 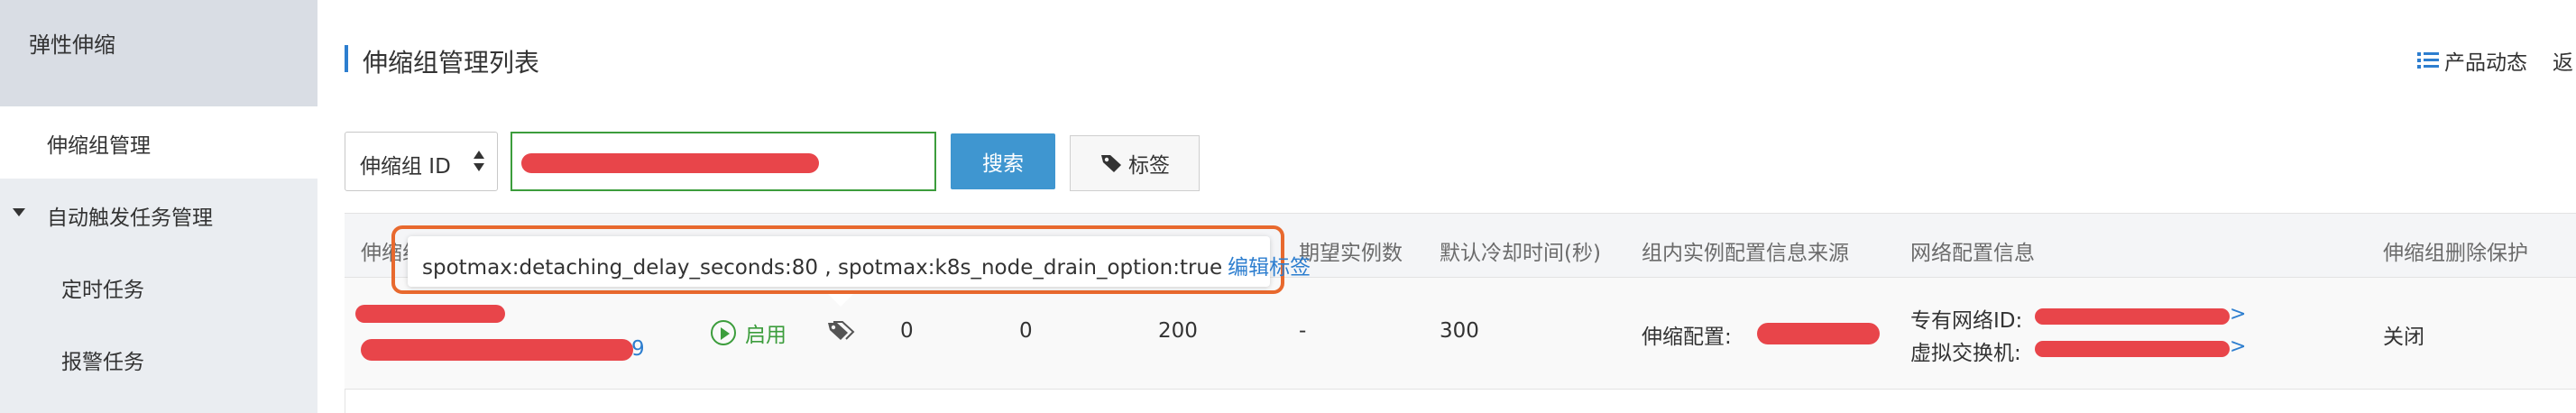 What do you see at coordinates (1687, 337) in the screenshot?
I see `cell-config-source-label: 伸缩配置:` at bounding box center [1687, 337].